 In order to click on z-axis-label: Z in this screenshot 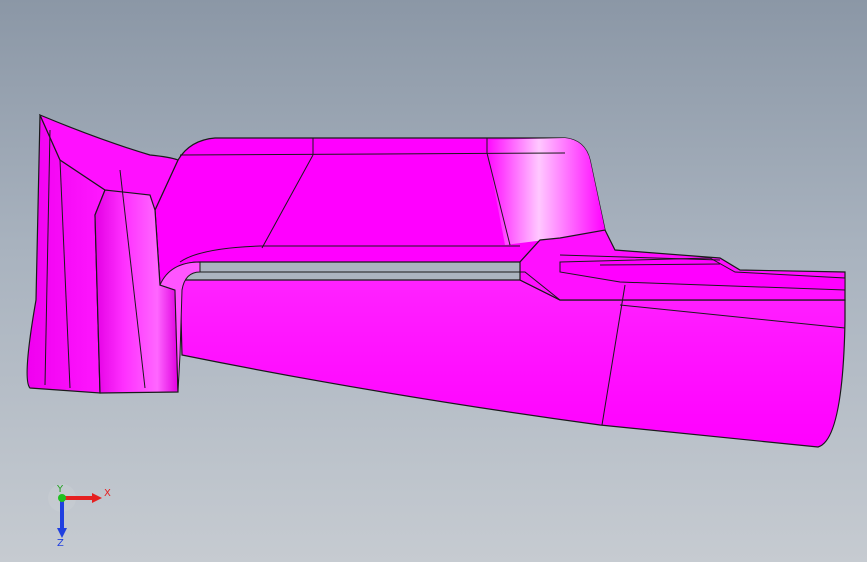, I will do `click(60, 543)`.